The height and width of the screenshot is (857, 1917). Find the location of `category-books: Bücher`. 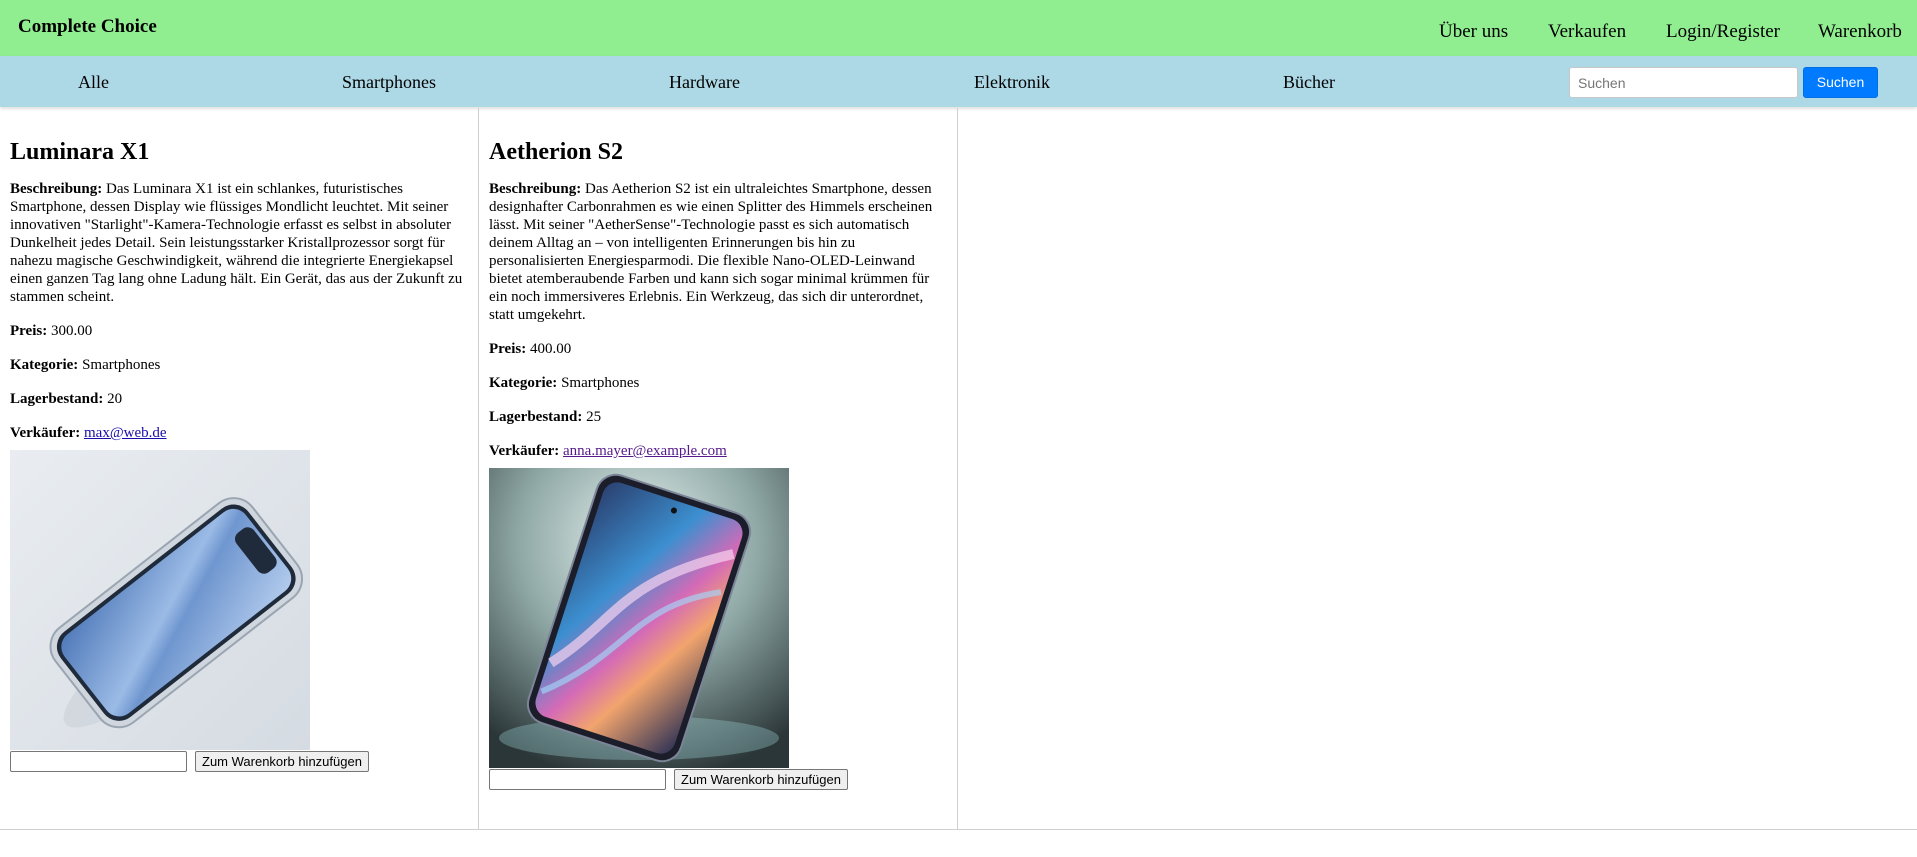

category-books: Bücher is located at coordinates (1309, 82).